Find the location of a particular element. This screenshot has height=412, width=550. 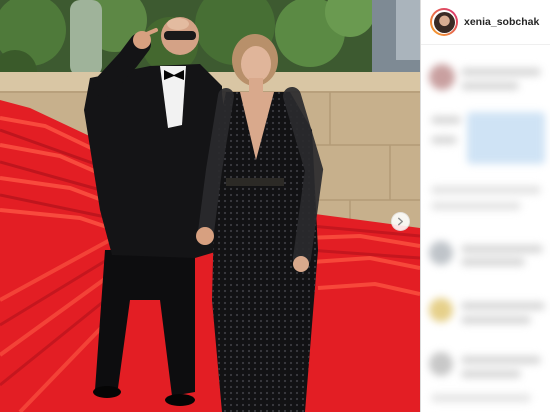

carousel-next-button is located at coordinates (400, 221).